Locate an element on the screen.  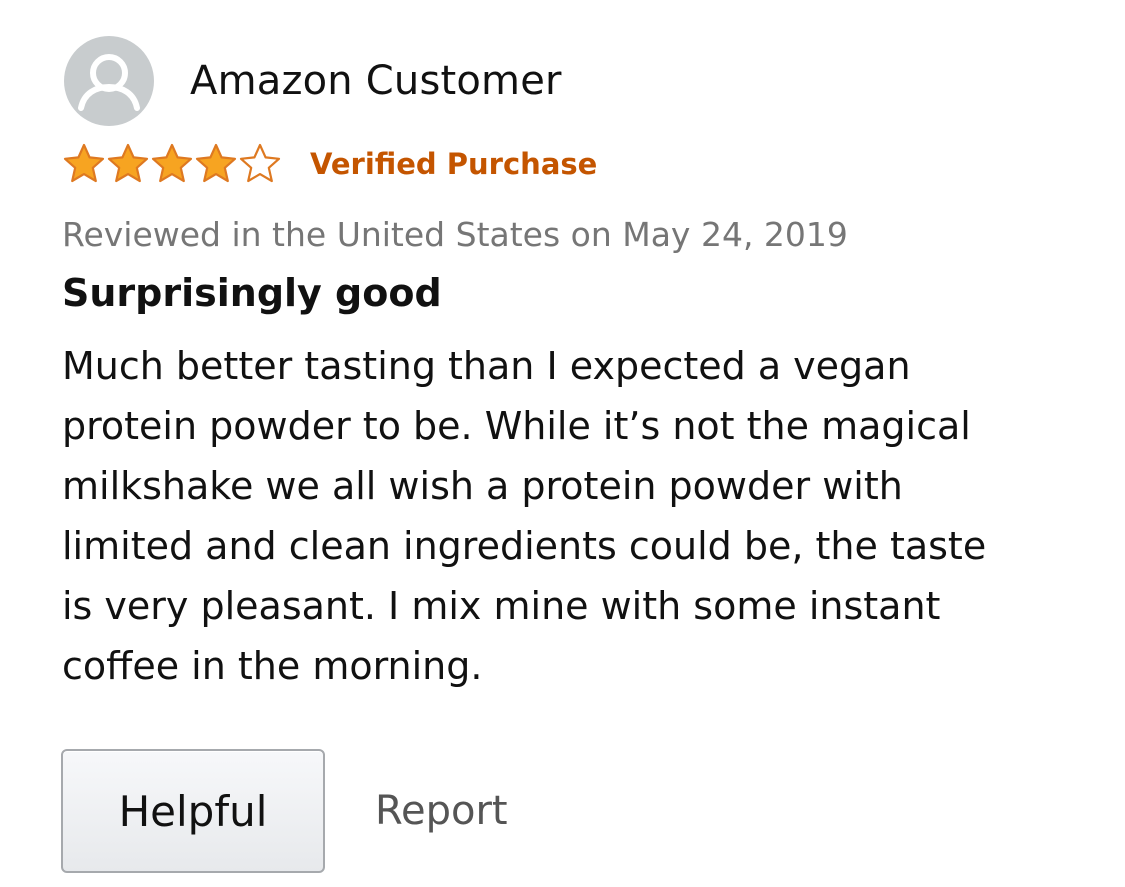
reviewer-name: Amazon Customer is located at coordinates (376, 81).